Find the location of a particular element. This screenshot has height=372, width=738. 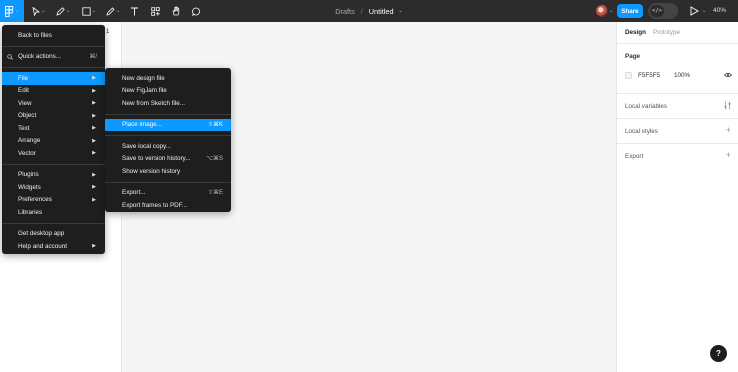

menu-item-new-figjam-file: New FigJam file is located at coordinates (168, 91).